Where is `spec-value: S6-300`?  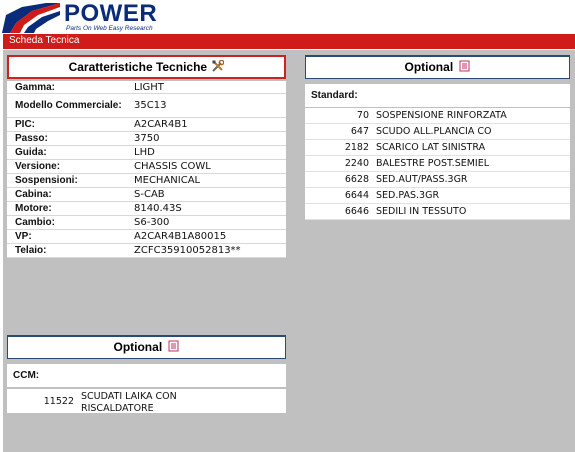 spec-value: S6-300 is located at coordinates (152, 222).